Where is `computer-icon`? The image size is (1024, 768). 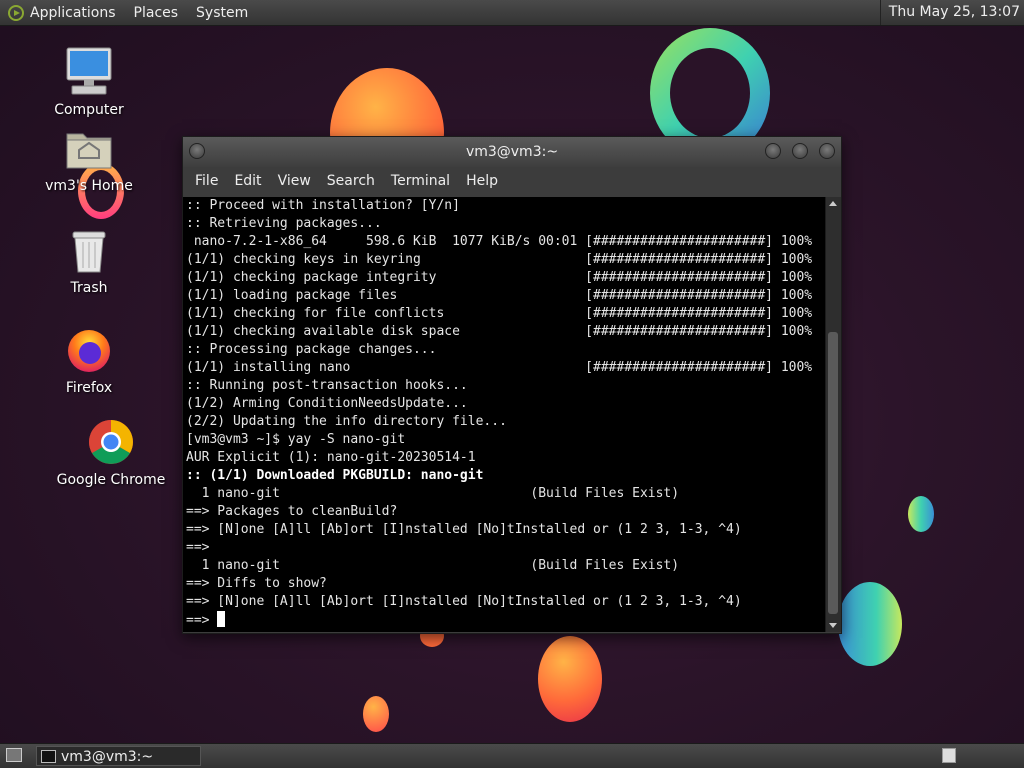
computer-icon is located at coordinates (89, 71).